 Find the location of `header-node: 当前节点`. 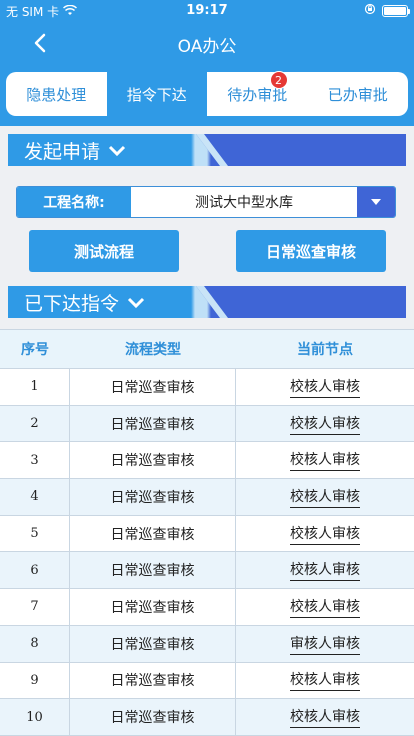

header-node: 当前节点 is located at coordinates (325, 350).